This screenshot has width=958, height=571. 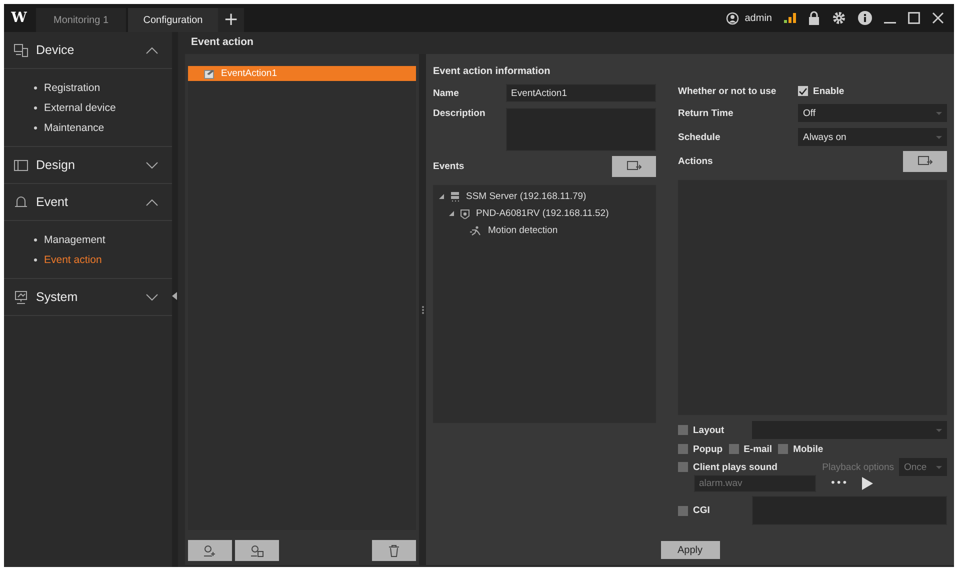 What do you see at coordinates (21, 165) in the screenshot?
I see `layout-icon` at bounding box center [21, 165].